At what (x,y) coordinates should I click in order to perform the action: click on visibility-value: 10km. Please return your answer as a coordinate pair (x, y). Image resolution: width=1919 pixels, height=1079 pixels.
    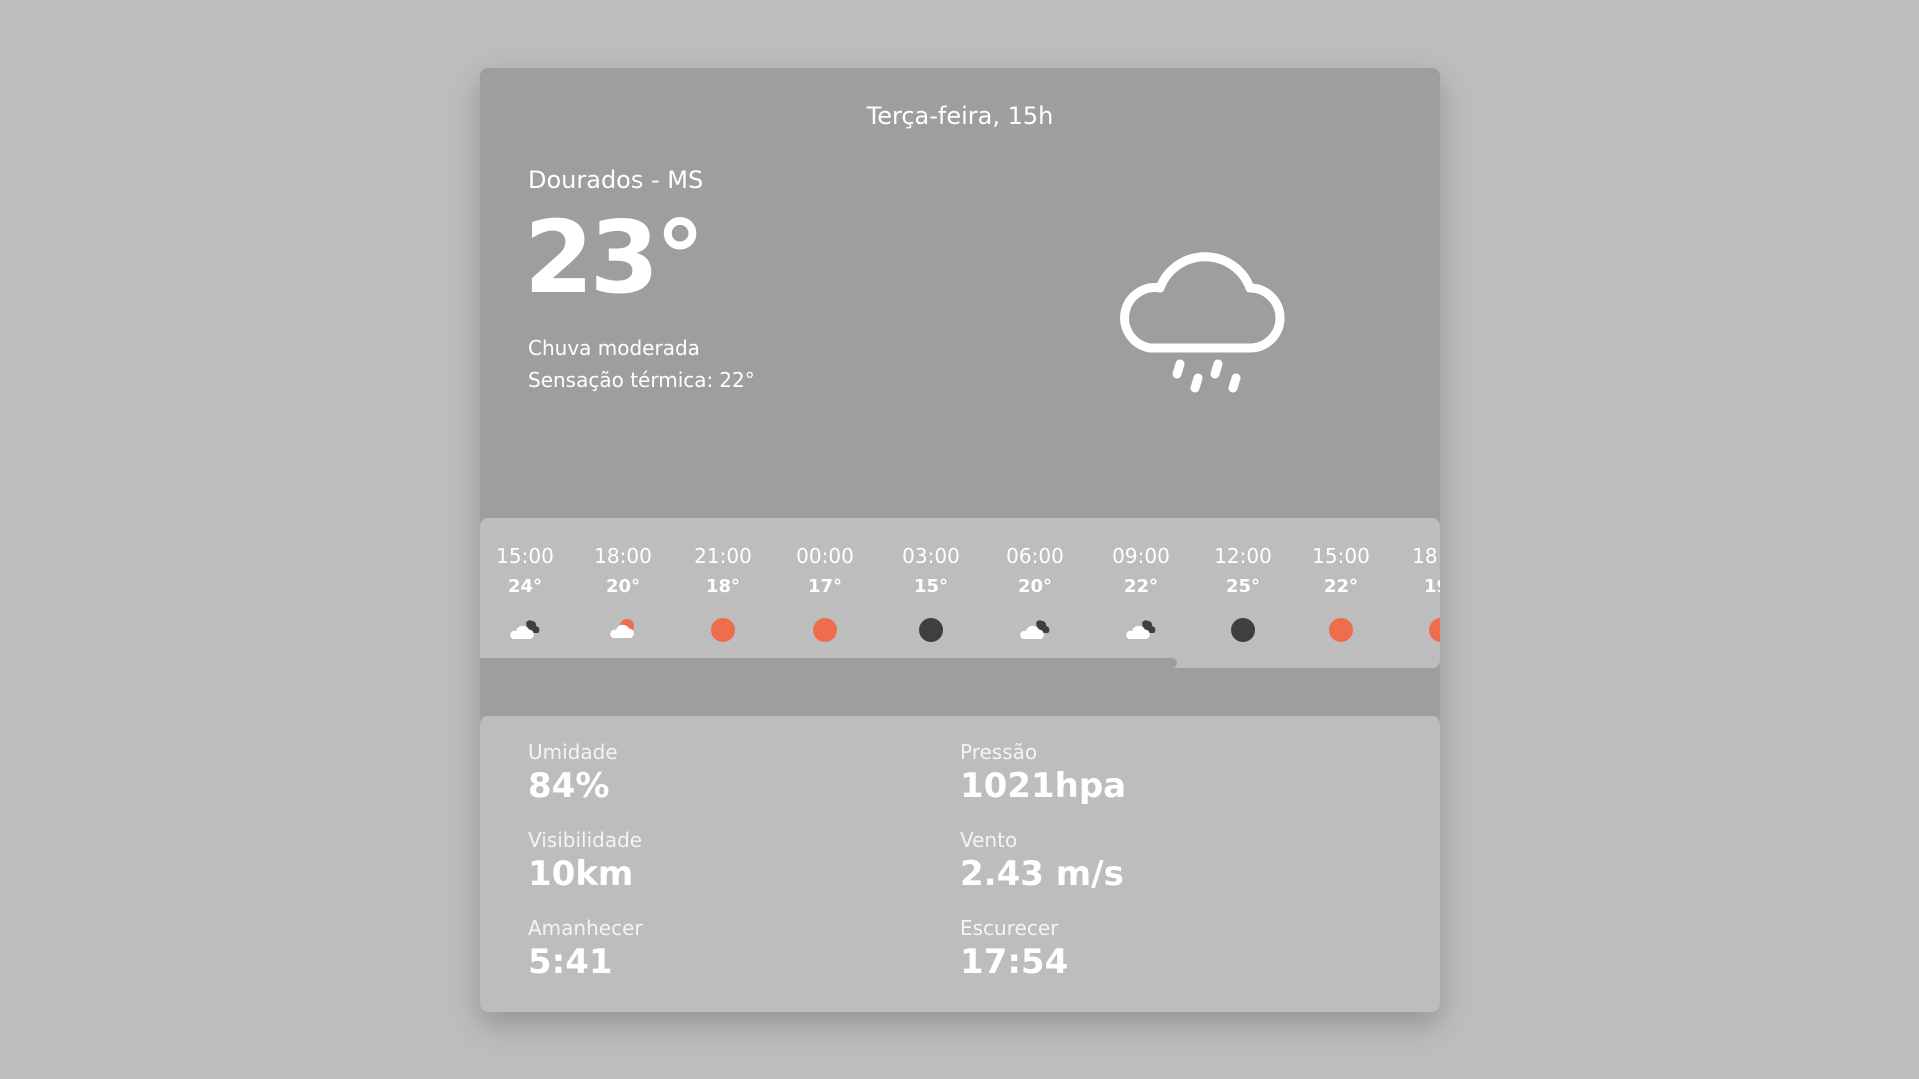
    Looking at the image, I should click on (581, 874).